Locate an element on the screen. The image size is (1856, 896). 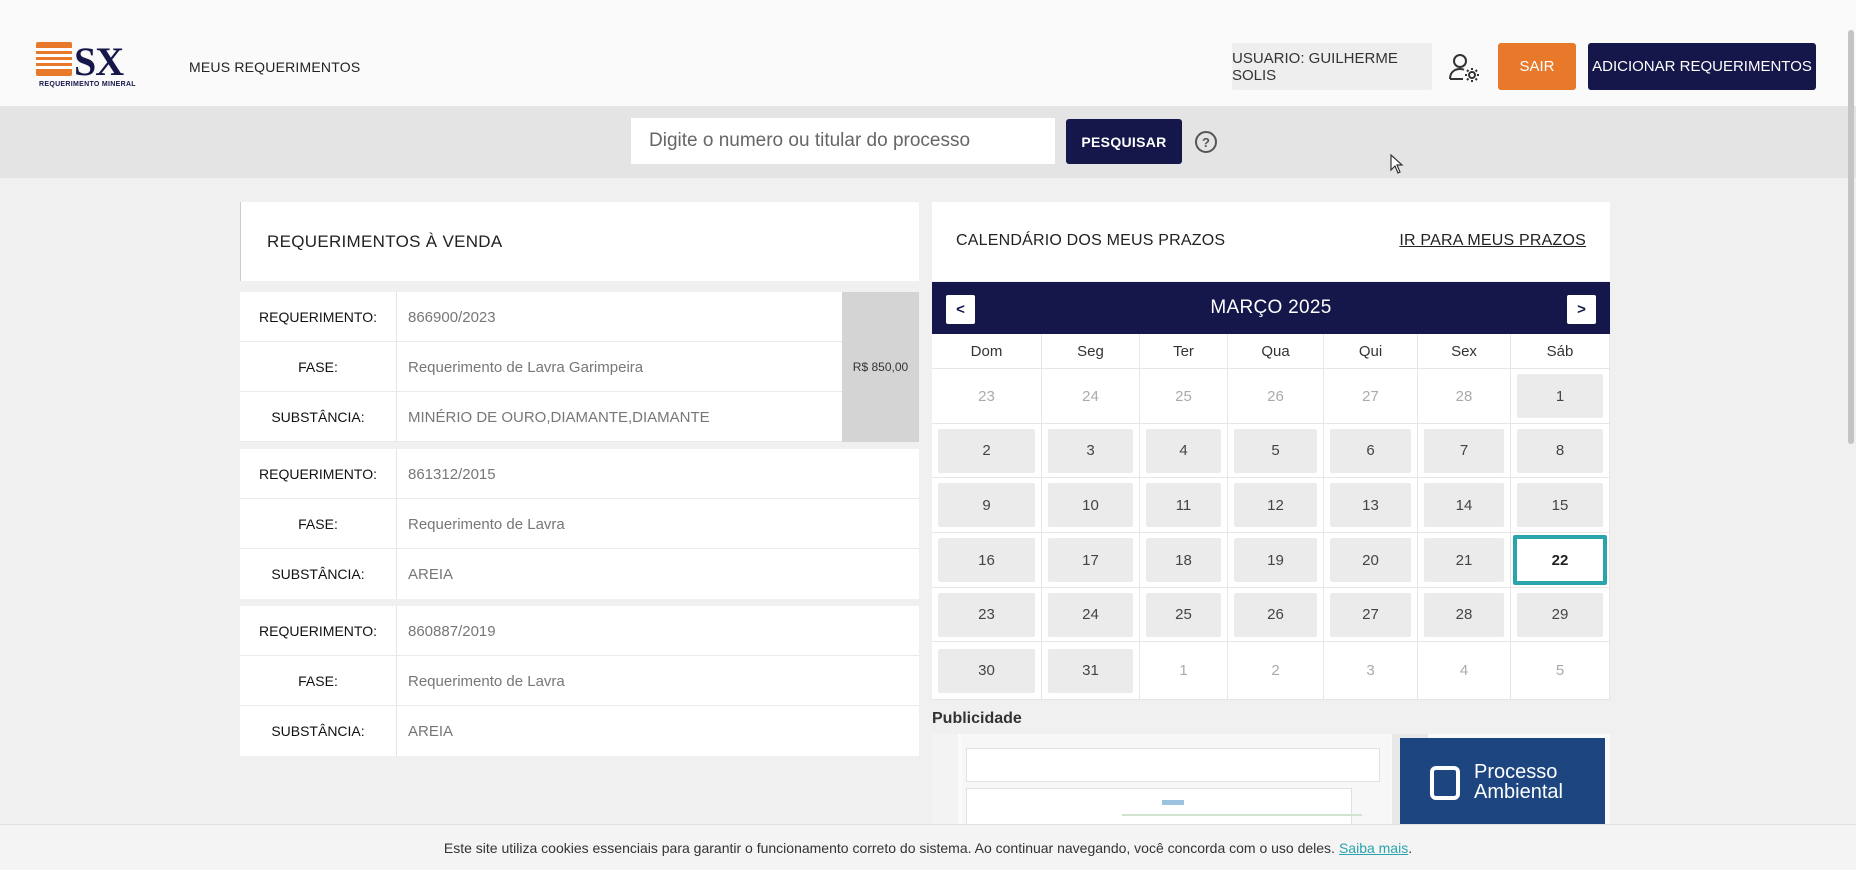
calendar-day-number: 8 is located at coordinates (1560, 450).